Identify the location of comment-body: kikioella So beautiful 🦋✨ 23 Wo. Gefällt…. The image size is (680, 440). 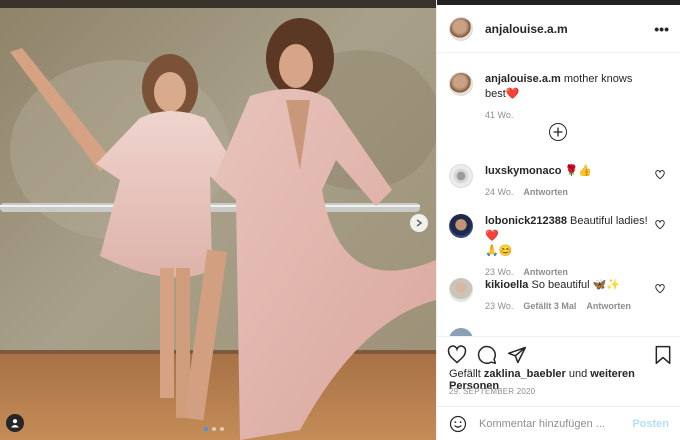
(567, 296).